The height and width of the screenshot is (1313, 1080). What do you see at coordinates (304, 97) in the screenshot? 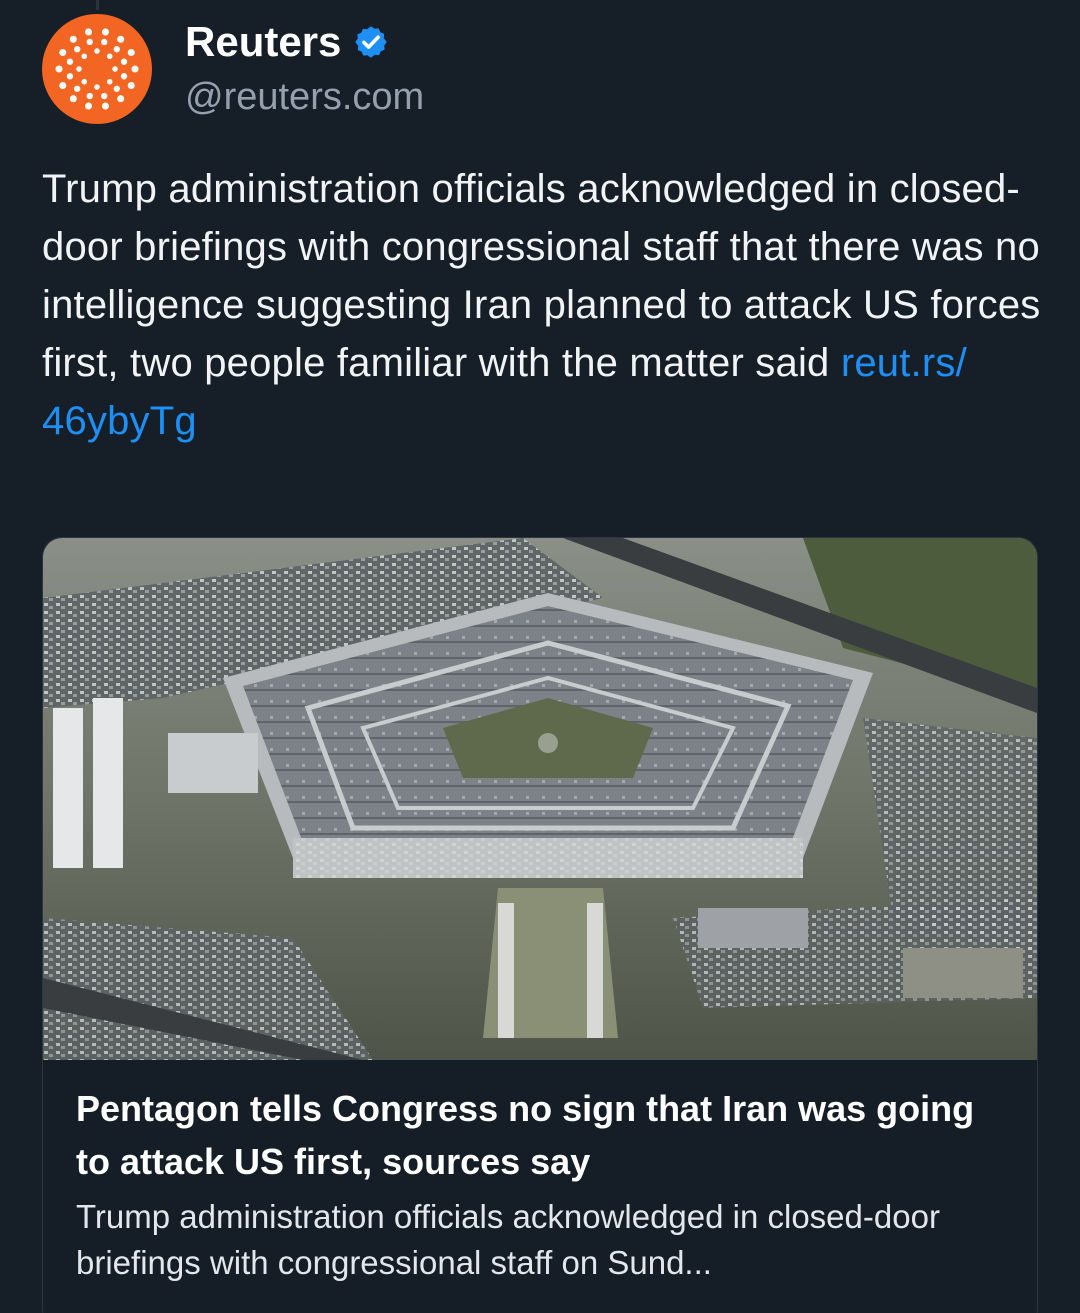
I see `author-handle: @reuters.com` at bounding box center [304, 97].